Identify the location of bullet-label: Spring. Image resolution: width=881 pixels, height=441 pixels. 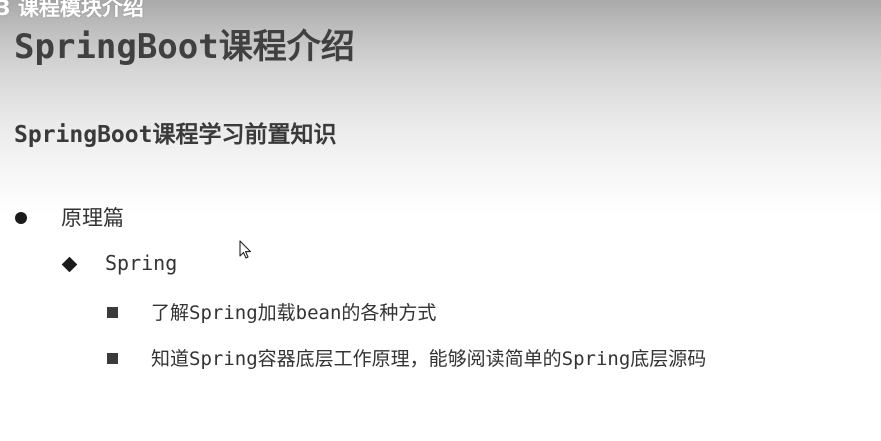
(141, 263).